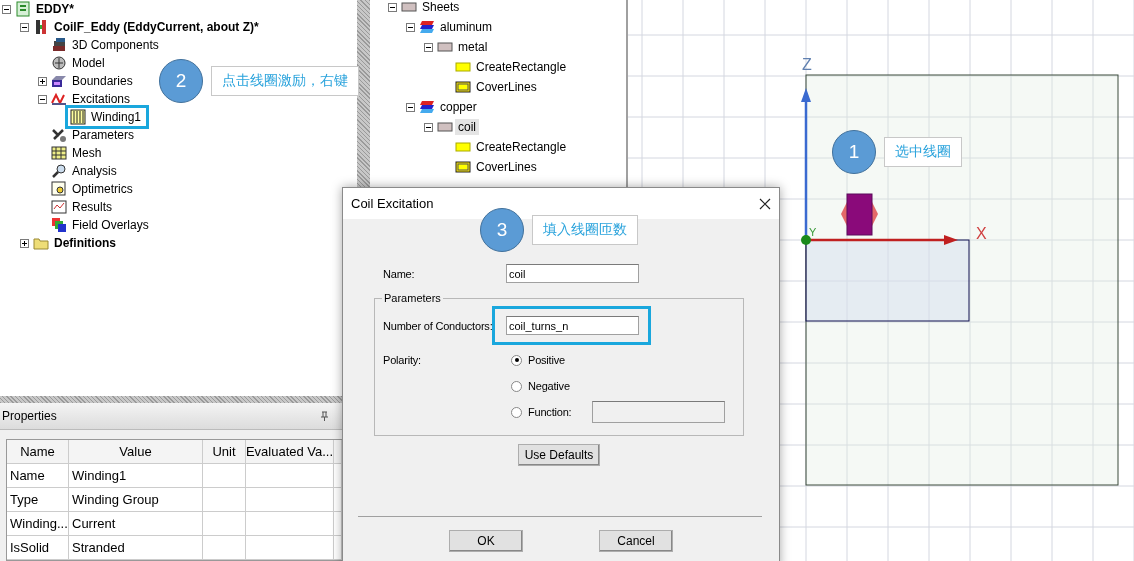 This screenshot has height=561, width=1134. What do you see at coordinates (572, 325) in the screenshot?
I see `input-field: coil_turns_n` at bounding box center [572, 325].